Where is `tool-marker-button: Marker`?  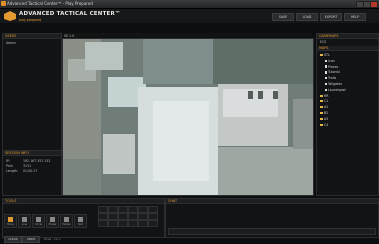
tool-marker-button: Marker is located at coordinates (66, 221).